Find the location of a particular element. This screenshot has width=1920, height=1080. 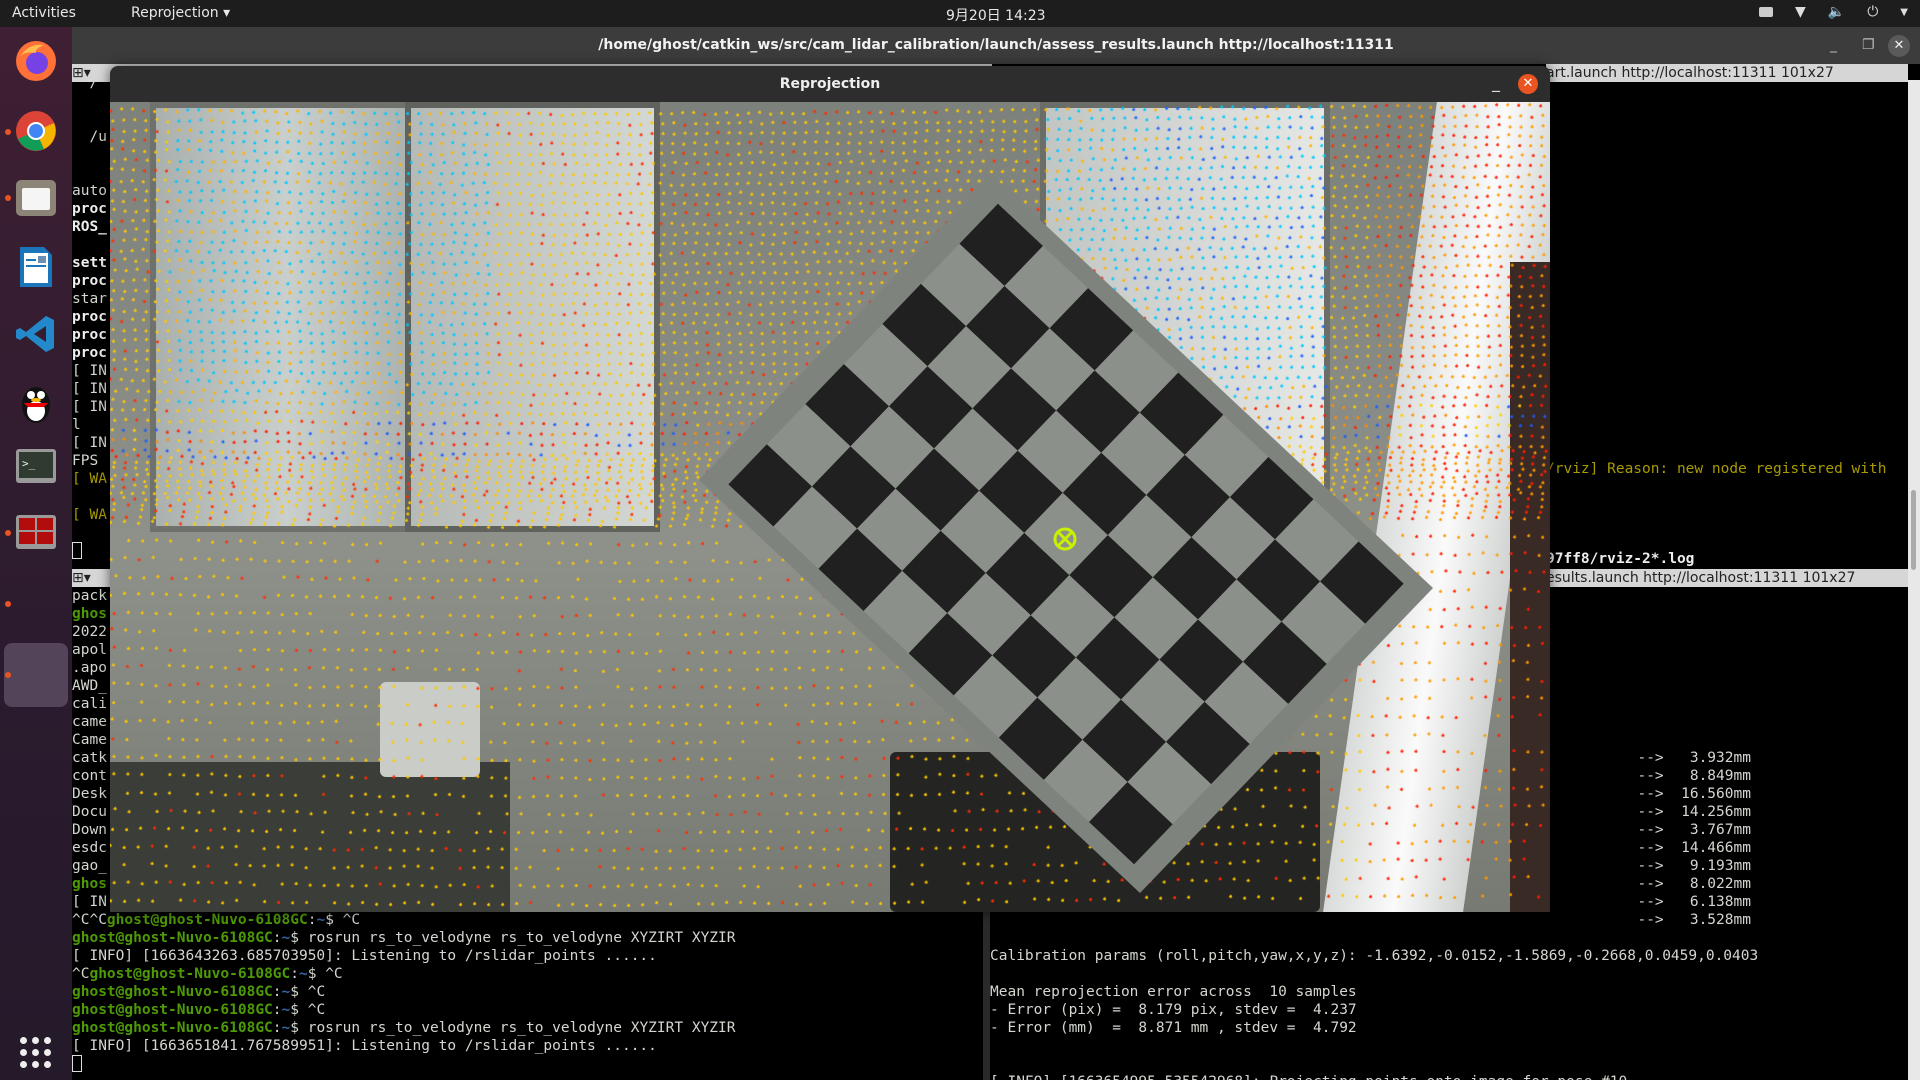

app-menu: Reprojection ▾ is located at coordinates (180, 13).